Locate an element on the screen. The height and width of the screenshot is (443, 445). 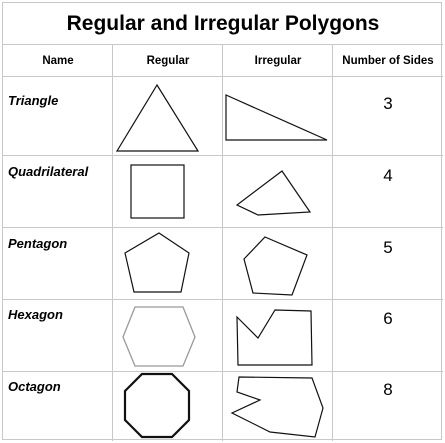
irregular-pentagon-shape is located at coordinates (275, 266).